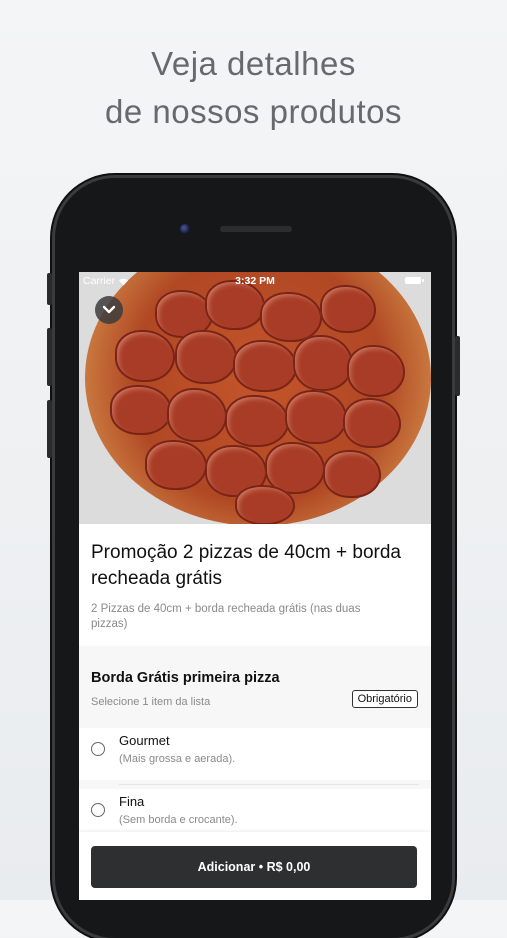 This screenshot has height=938, width=507. Describe the element at coordinates (49, 357) in the screenshot. I see `volume-up-button` at that location.